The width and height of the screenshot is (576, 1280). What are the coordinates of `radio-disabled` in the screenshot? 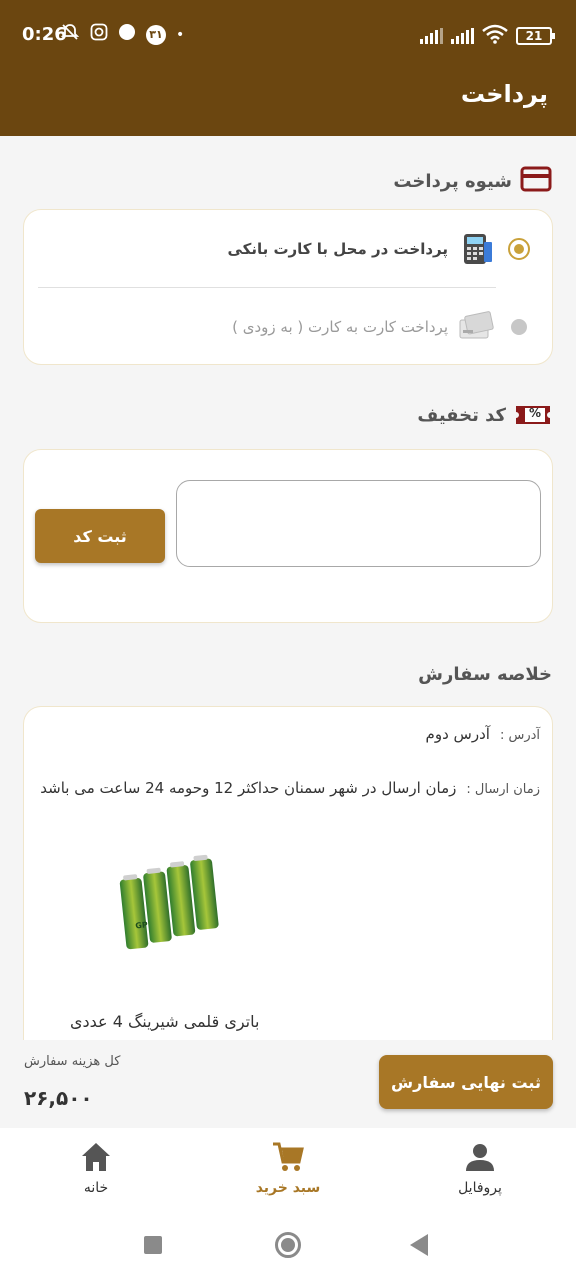 It's located at (519, 327).